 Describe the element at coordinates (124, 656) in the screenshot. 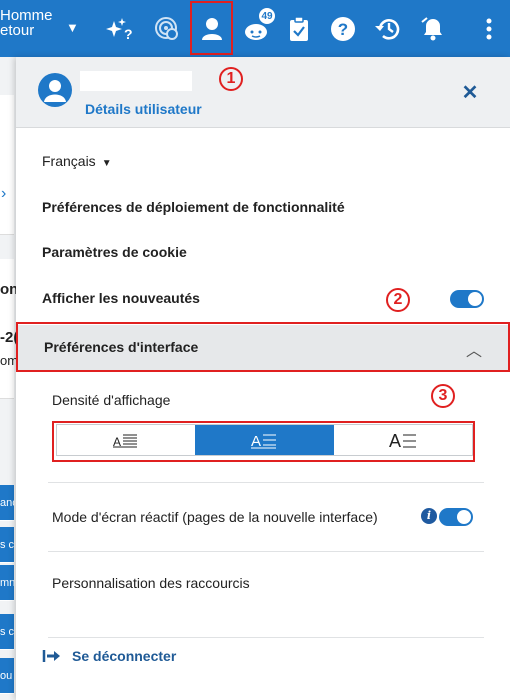

I see `logout-label: Se déconnecter` at that location.